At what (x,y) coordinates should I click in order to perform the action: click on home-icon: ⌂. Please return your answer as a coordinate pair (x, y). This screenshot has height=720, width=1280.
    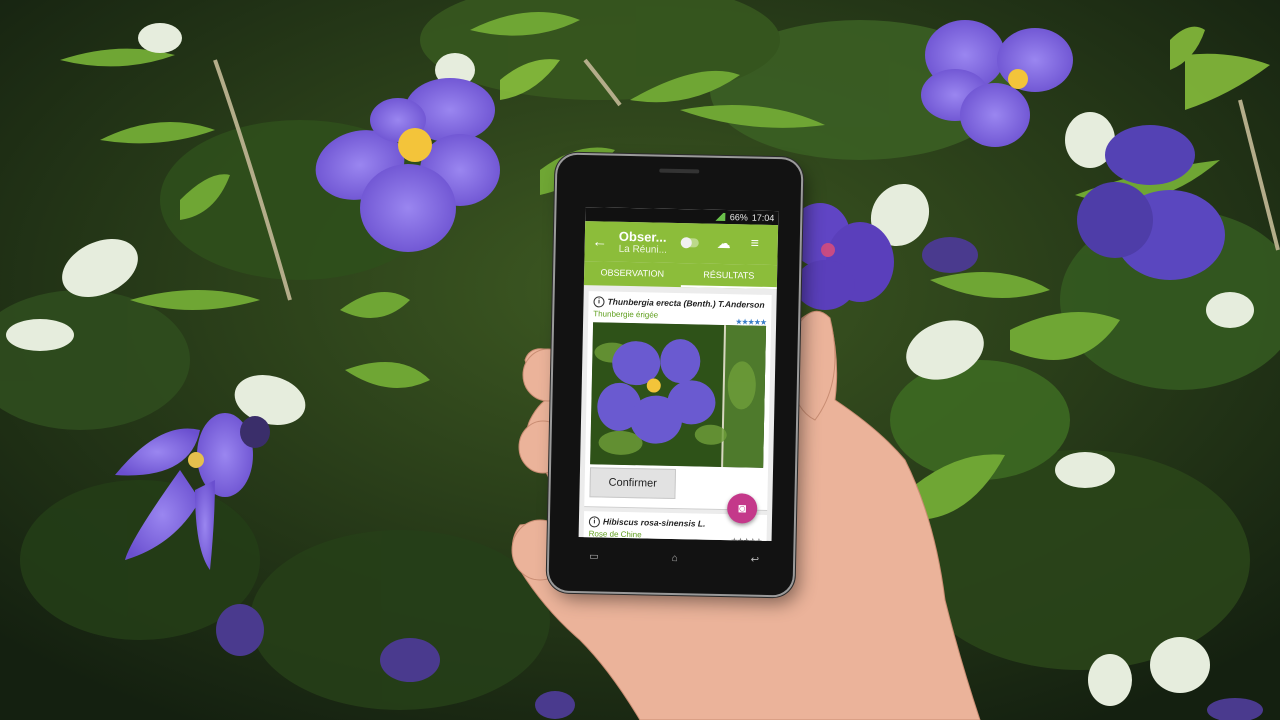
    Looking at the image, I should click on (675, 558).